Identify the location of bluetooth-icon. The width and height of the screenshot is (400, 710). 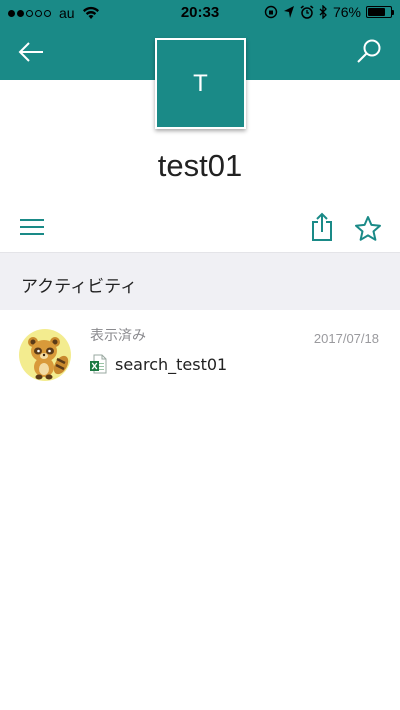
(323, 12).